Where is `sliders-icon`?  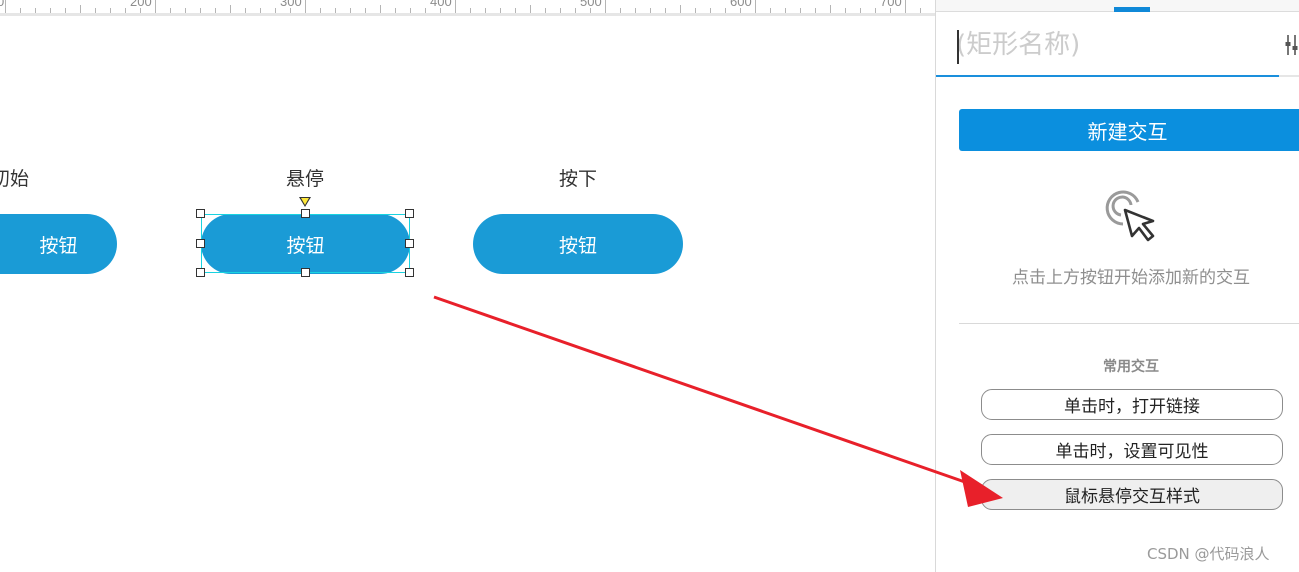 sliders-icon is located at coordinates (1292, 45).